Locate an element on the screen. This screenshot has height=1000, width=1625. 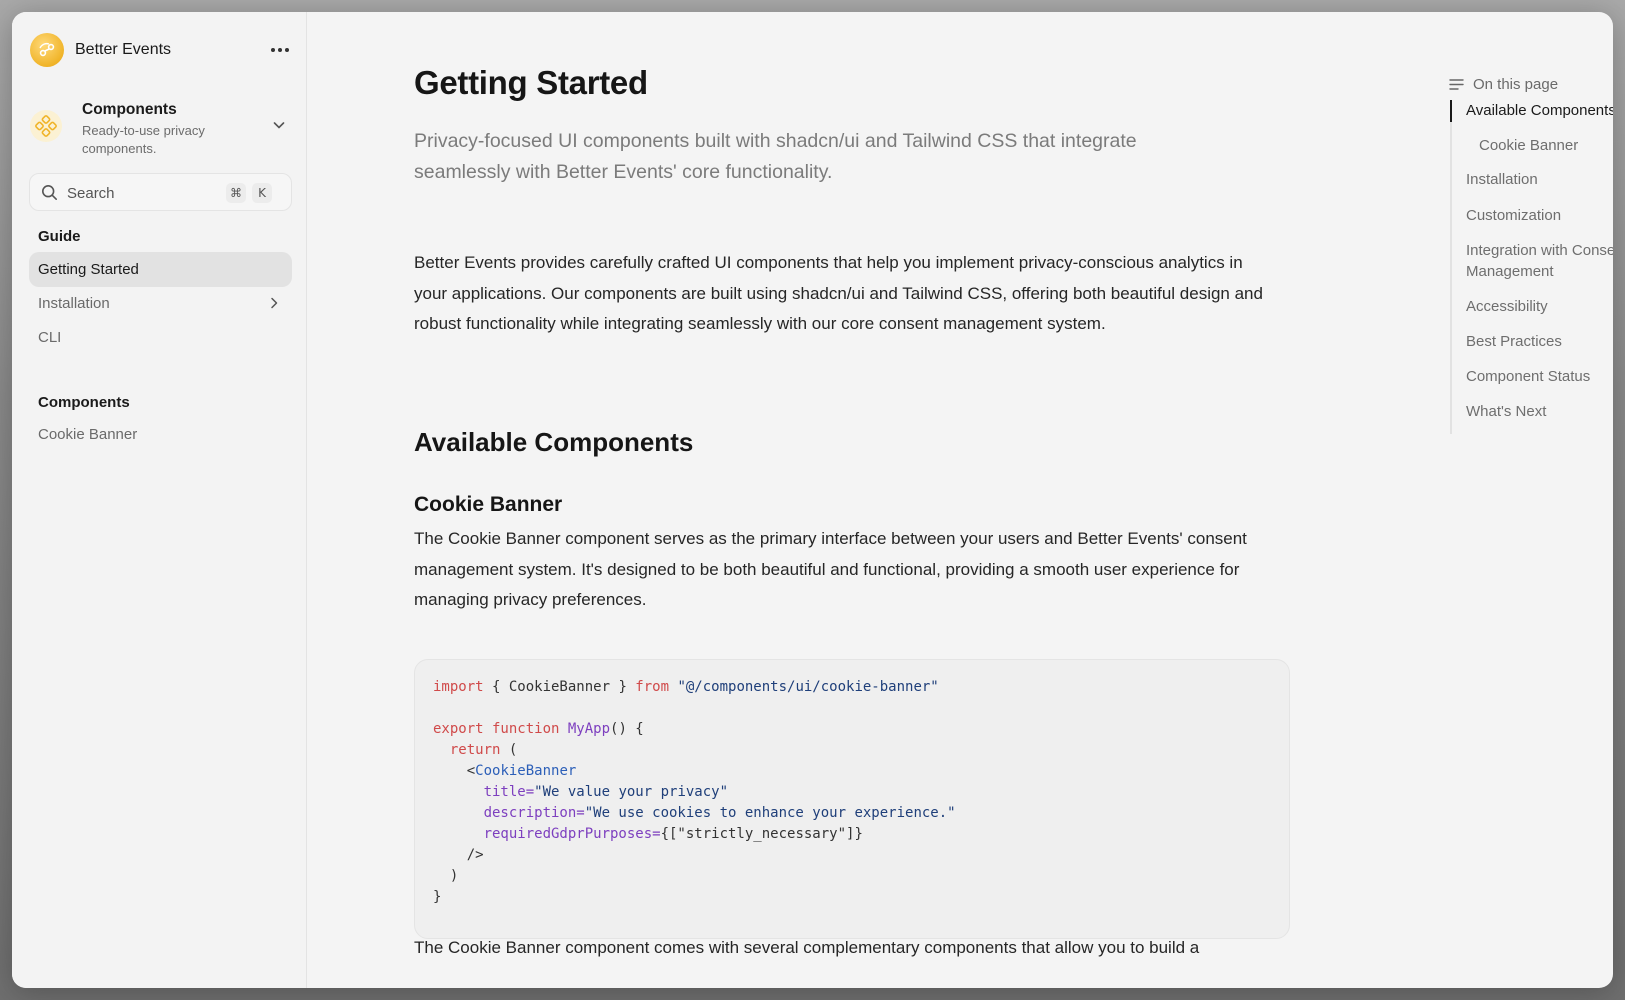
code-line: ) is located at coordinates (446, 876).